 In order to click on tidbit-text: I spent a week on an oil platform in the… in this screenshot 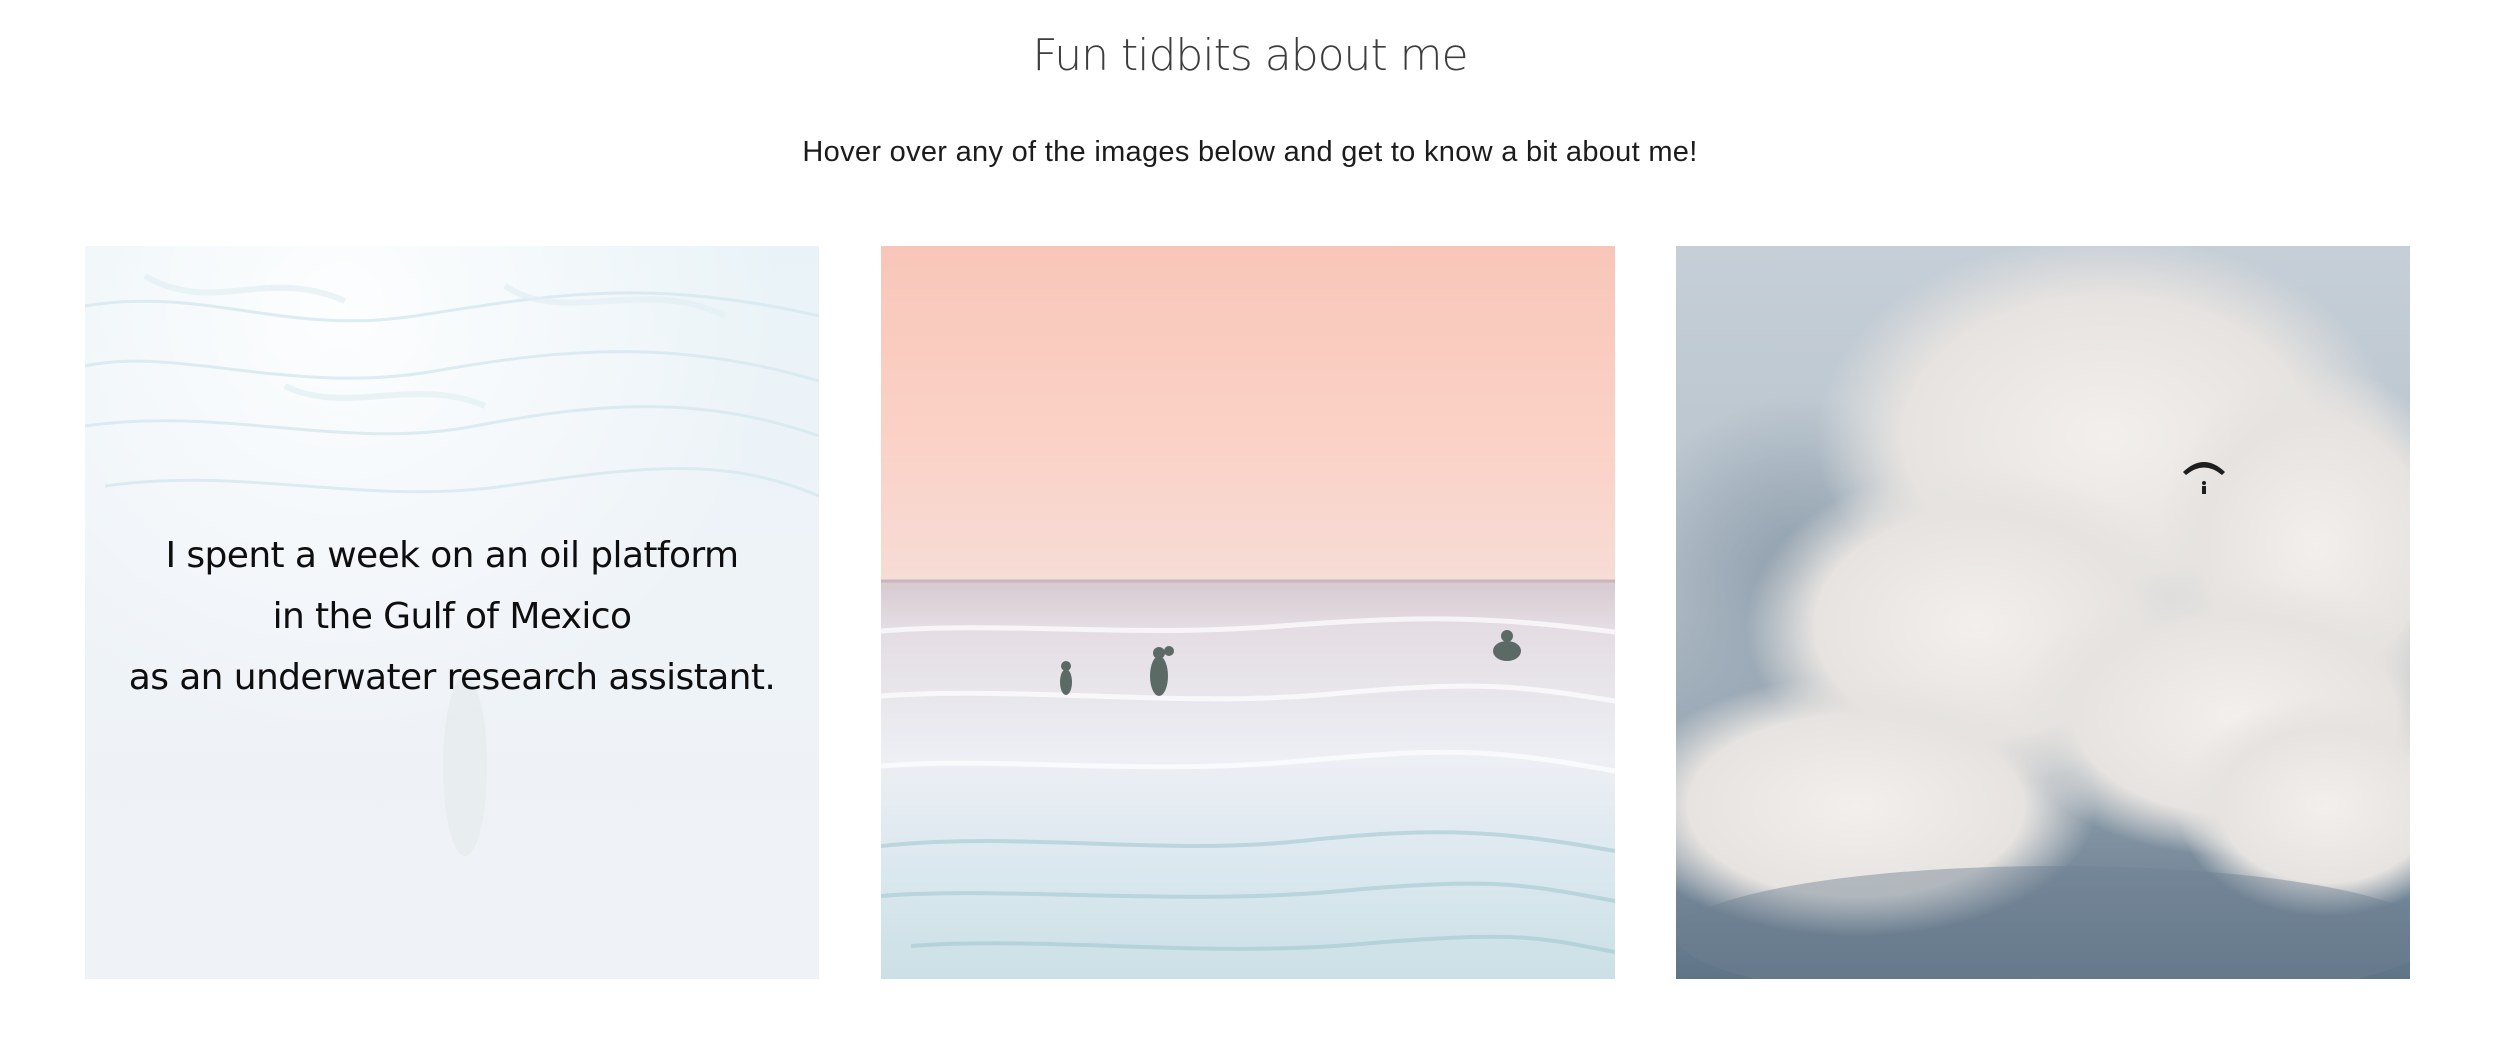, I will do `click(452, 612)`.